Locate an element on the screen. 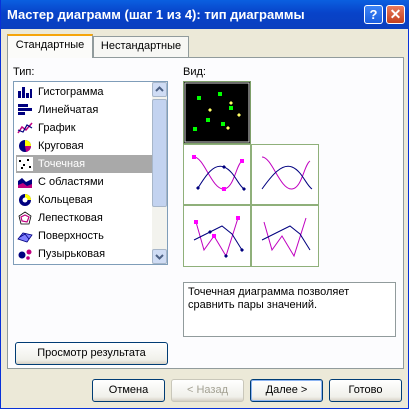  cancel-button: Отмена is located at coordinates (128, 390).